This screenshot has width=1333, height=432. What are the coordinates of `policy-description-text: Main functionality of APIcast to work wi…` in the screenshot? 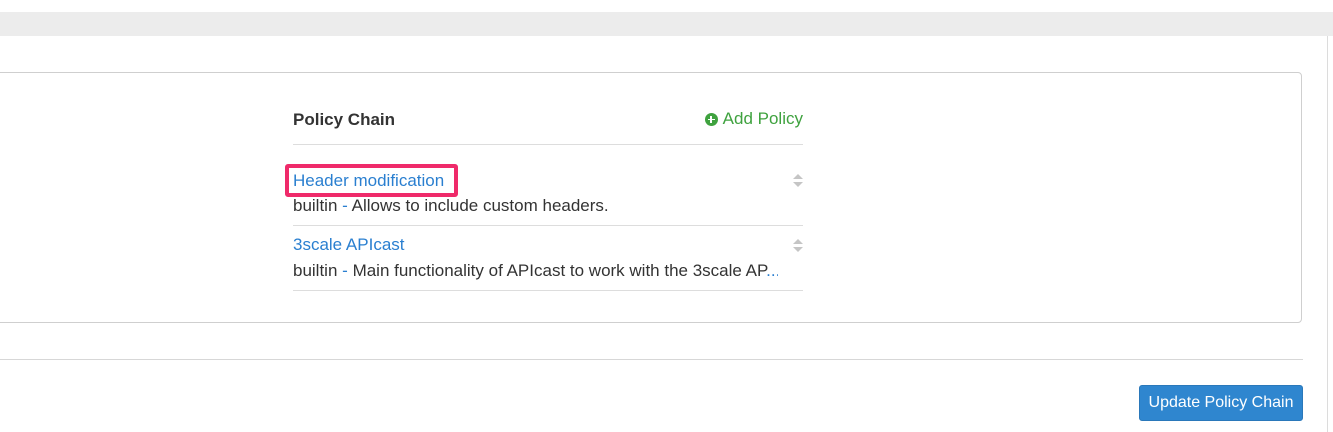 It's located at (559, 270).